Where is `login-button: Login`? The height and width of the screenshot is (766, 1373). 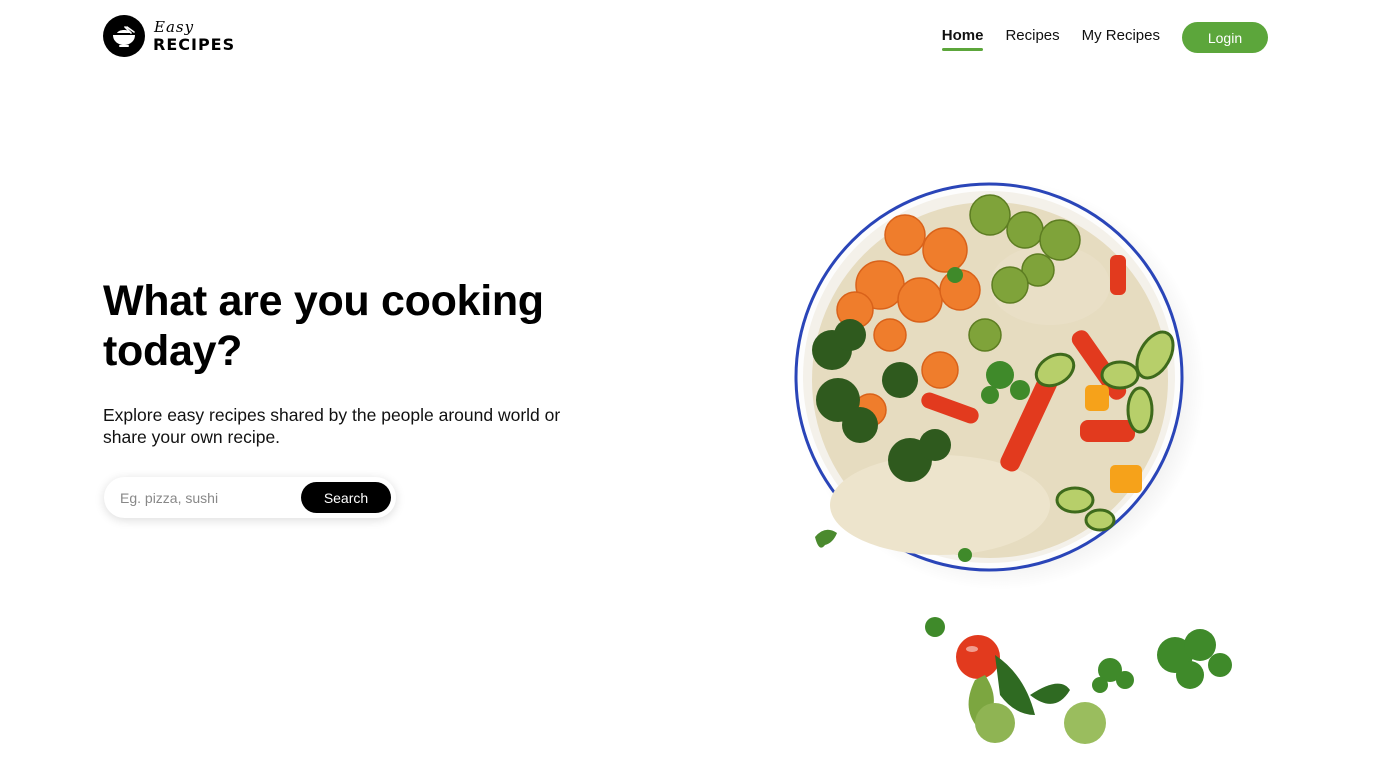
login-button: Login is located at coordinates (1225, 37).